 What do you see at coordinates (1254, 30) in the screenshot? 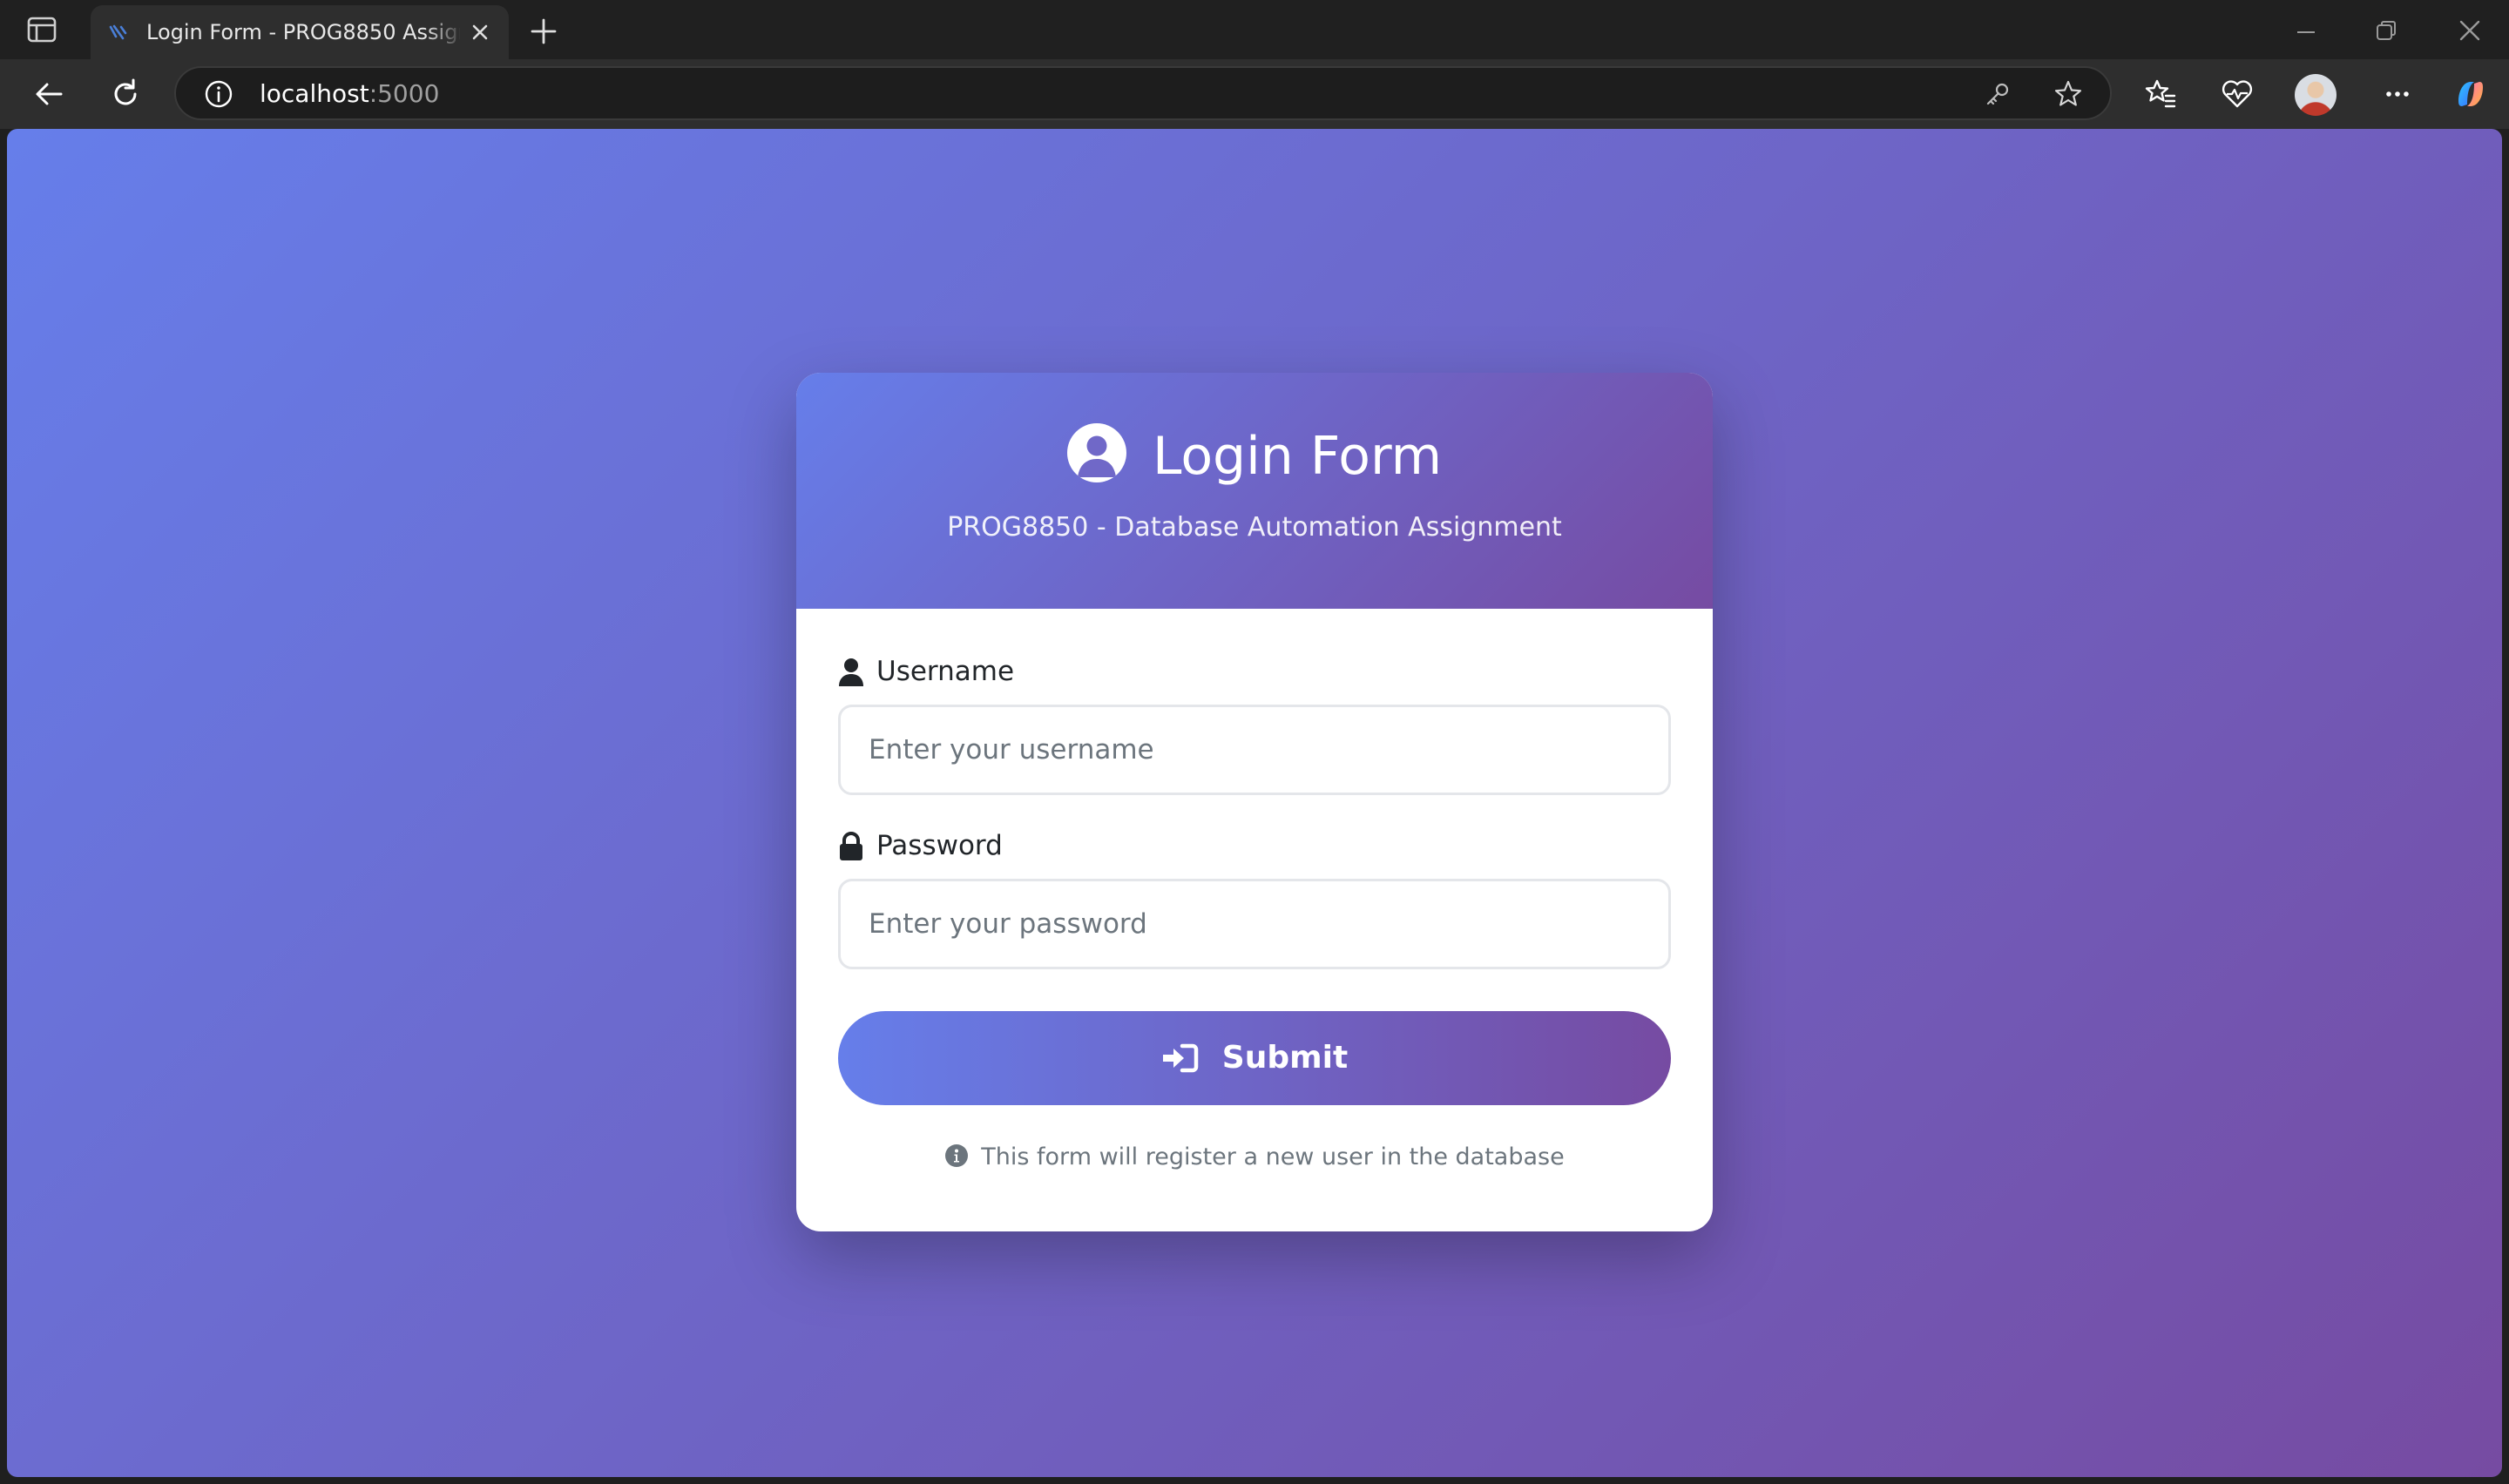
I see `browser-tab-strip: Login Form - PROG8850 Assignment` at bounding box center [1254, 30].